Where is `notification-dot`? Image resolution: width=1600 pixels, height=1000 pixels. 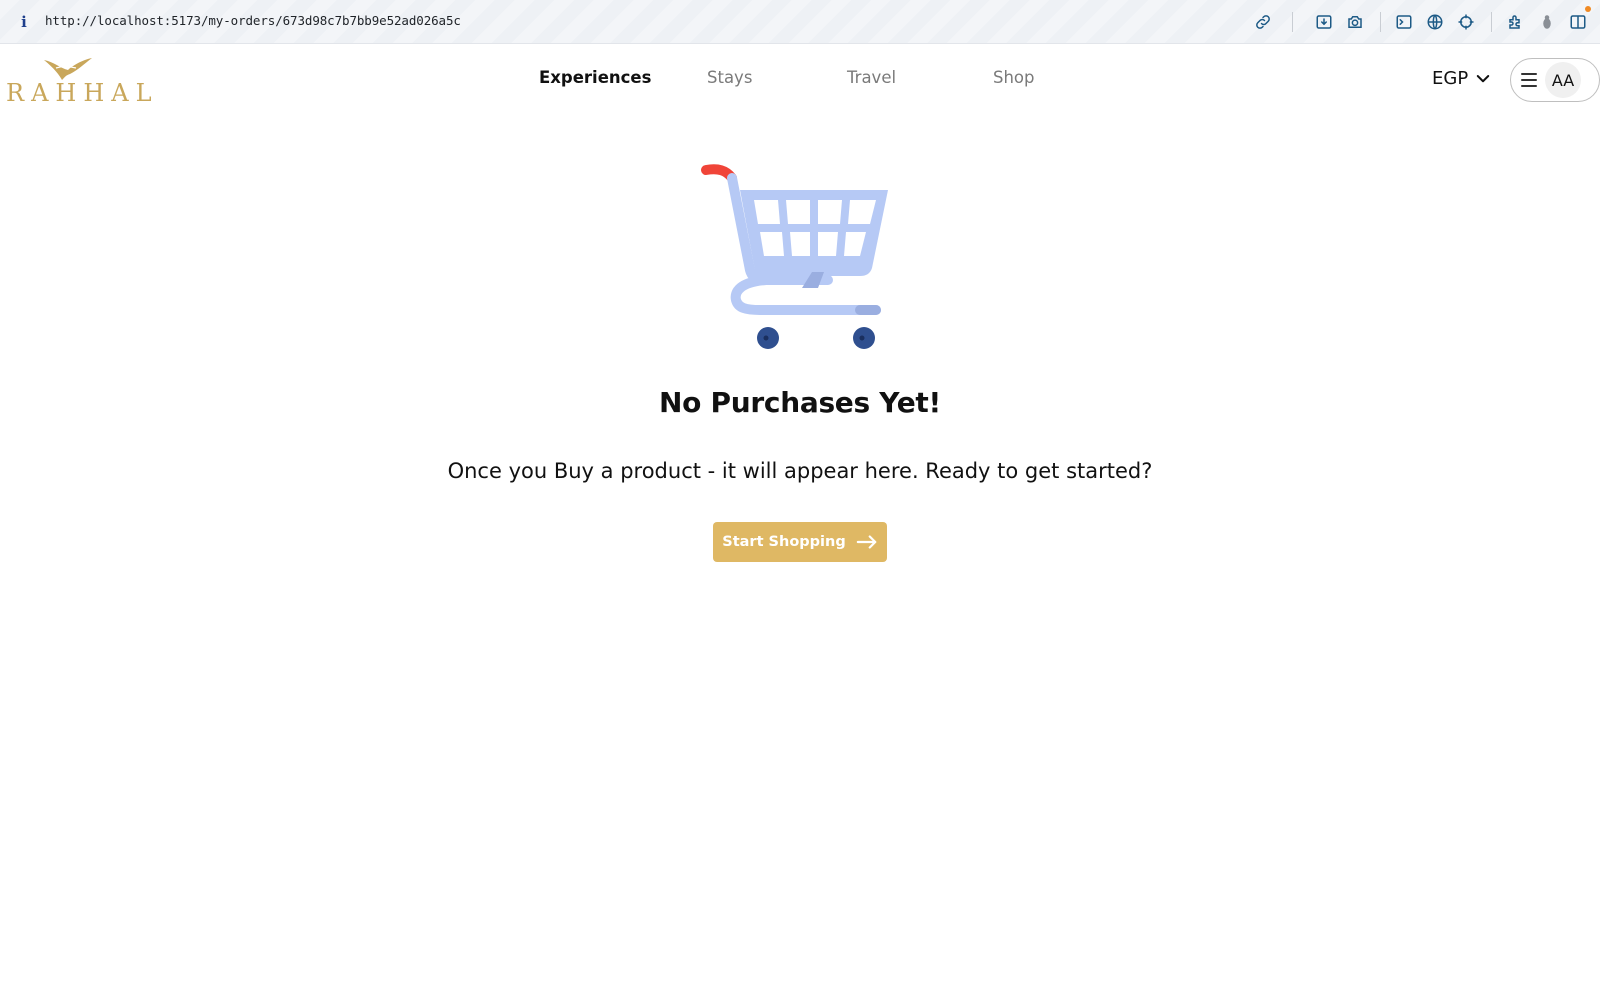
notification-dot is located at coordinates (1588, 9).